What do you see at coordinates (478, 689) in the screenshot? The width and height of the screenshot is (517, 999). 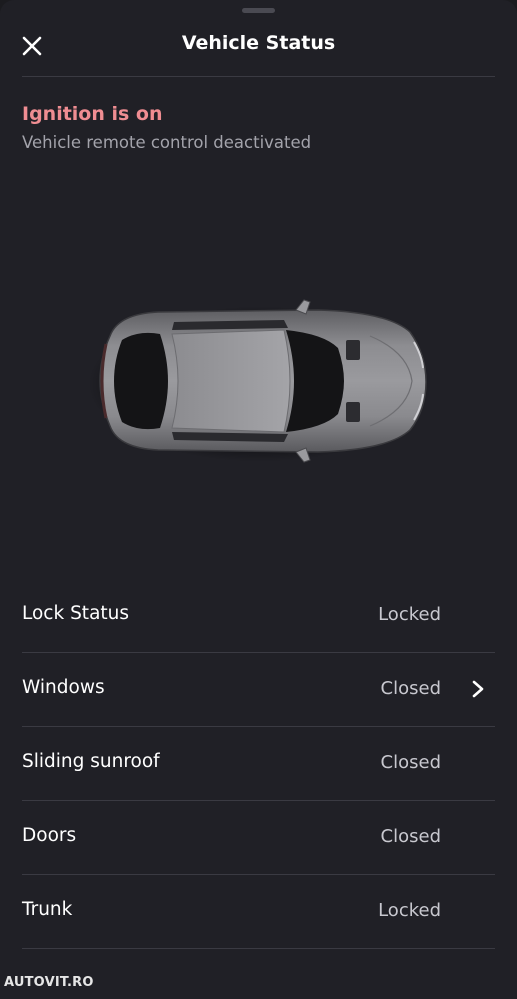 I see `chevron-right-icon` at bounding box center [478, 689].